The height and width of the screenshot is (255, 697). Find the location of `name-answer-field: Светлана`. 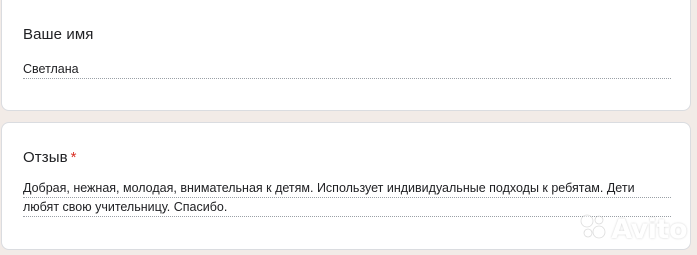

name-answer-field: Светлана is located at coordinates (347, 69).